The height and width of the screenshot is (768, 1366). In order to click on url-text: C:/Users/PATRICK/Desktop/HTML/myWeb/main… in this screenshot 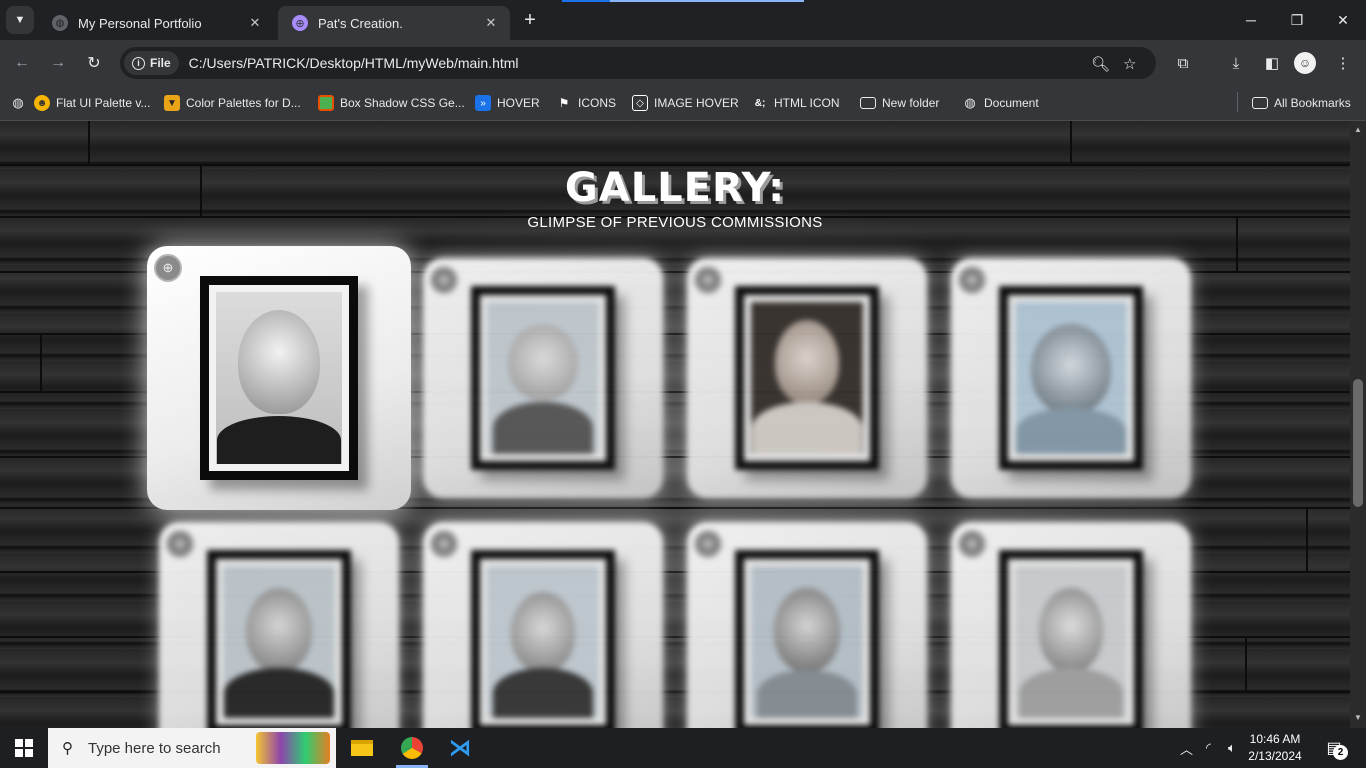, I will do `click(353, 63)`.